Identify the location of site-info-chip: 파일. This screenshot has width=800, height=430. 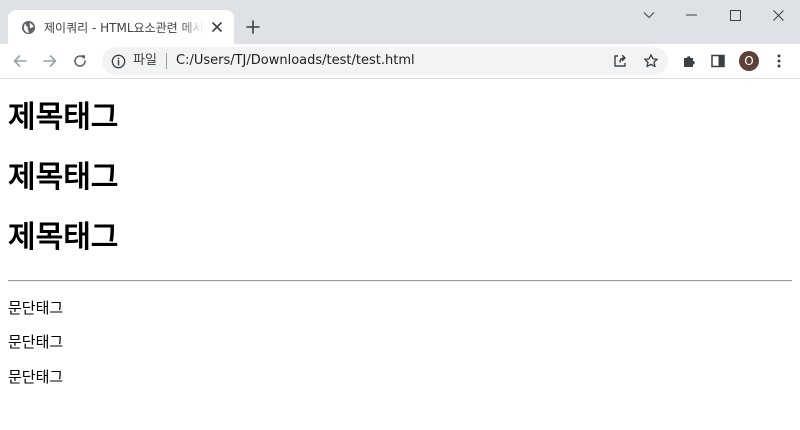
(145, 61).